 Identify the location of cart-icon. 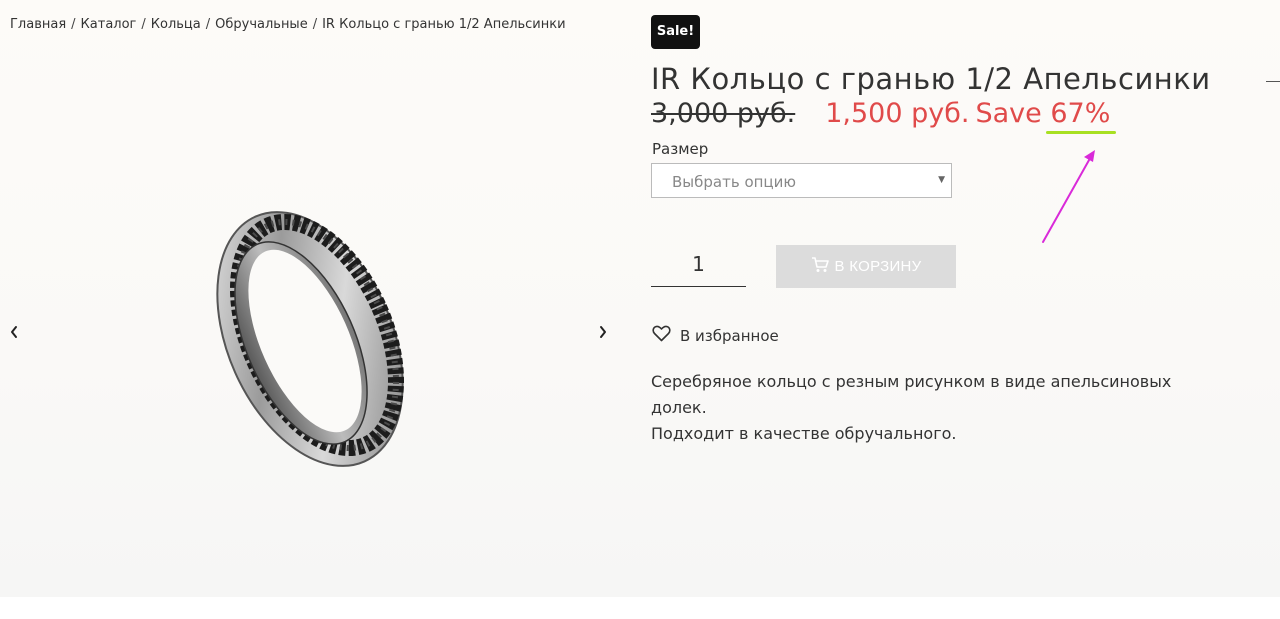
(820, 266).